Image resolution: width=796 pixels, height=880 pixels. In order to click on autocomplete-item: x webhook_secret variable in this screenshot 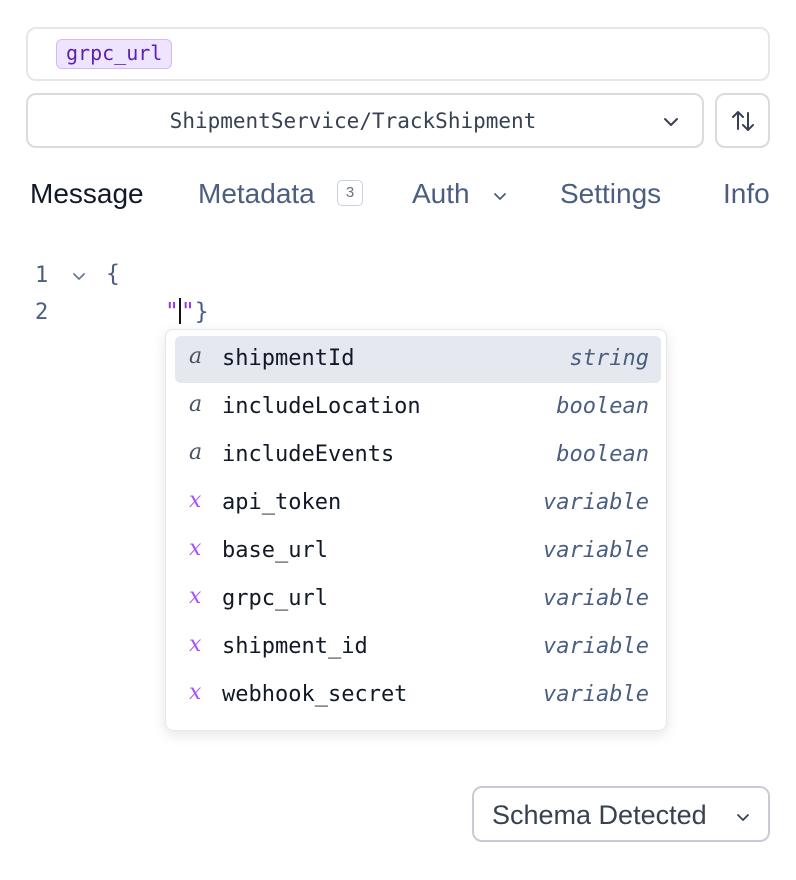, I will do `click(418, 695)`.